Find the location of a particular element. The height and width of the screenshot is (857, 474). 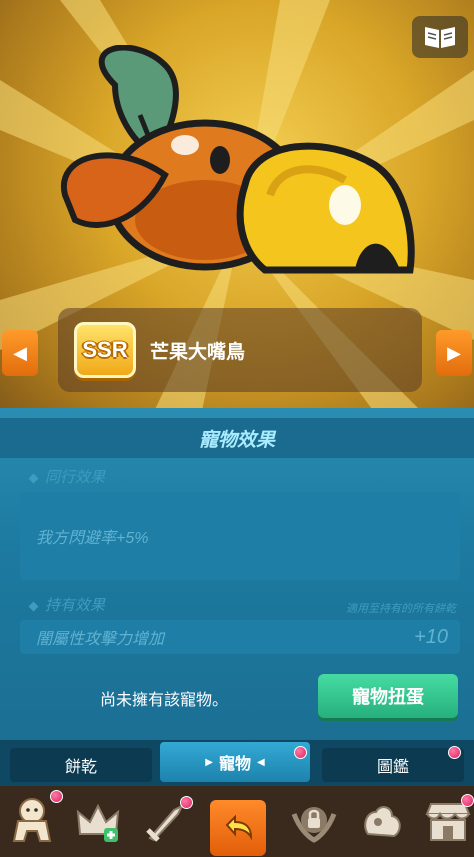

cookie-icon is located at coordinates (32, 820).